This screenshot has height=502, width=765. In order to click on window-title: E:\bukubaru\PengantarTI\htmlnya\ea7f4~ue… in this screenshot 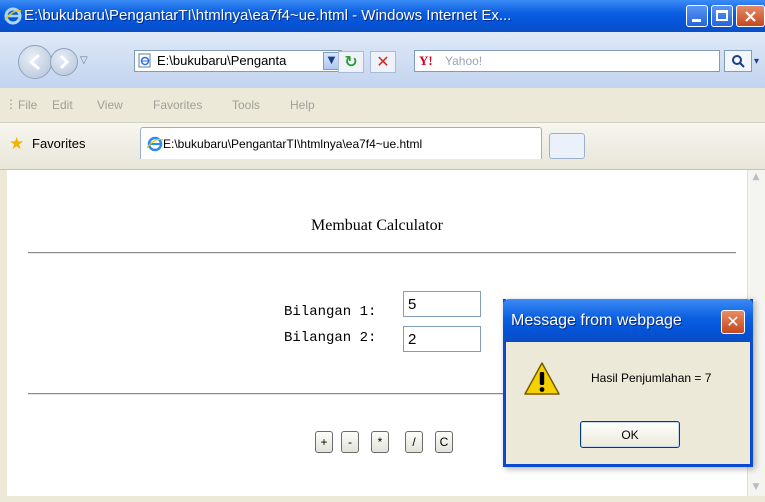, I will do `click(268, 15)`.